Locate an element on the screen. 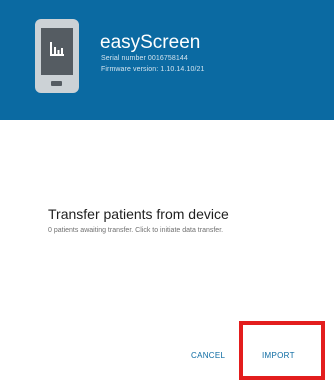 This screenshot has height=385, width=334. device-screen is located at coordinates (57, 51).